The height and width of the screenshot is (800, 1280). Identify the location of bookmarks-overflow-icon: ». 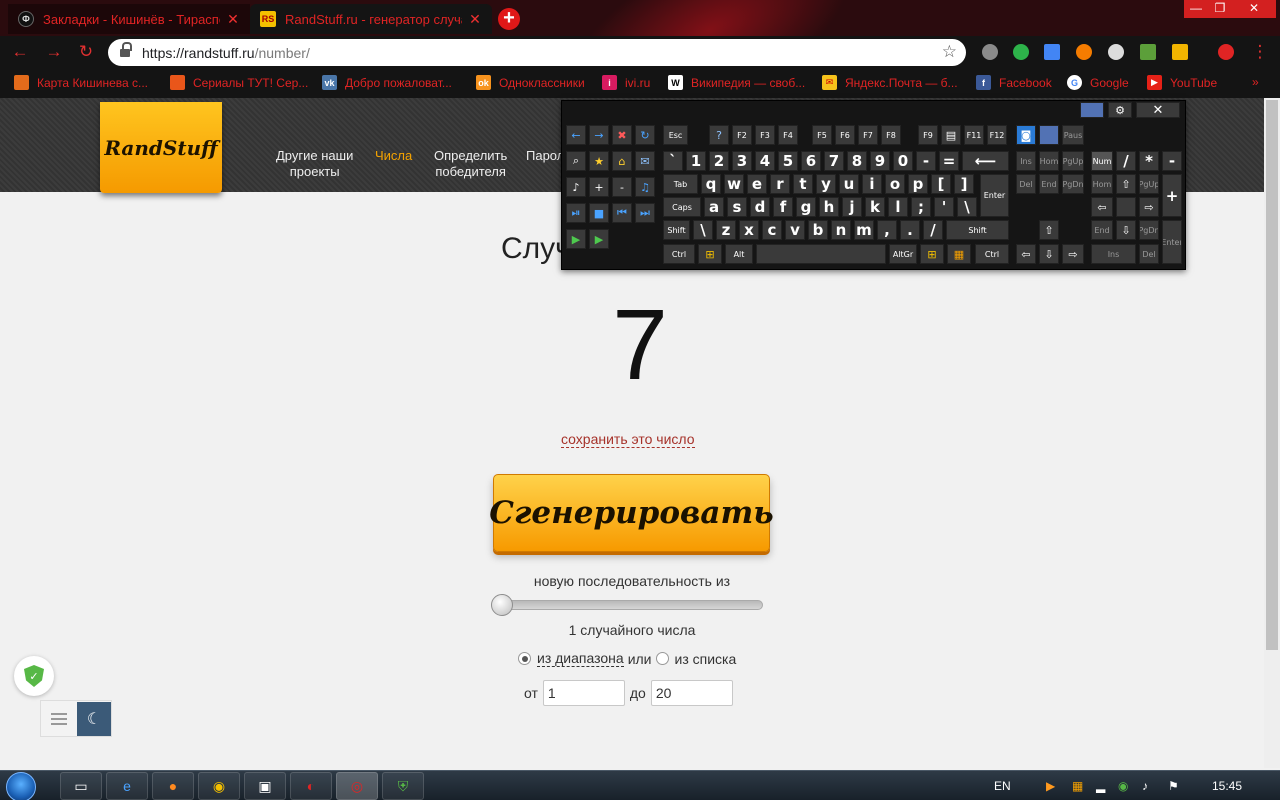
(1255, 82).